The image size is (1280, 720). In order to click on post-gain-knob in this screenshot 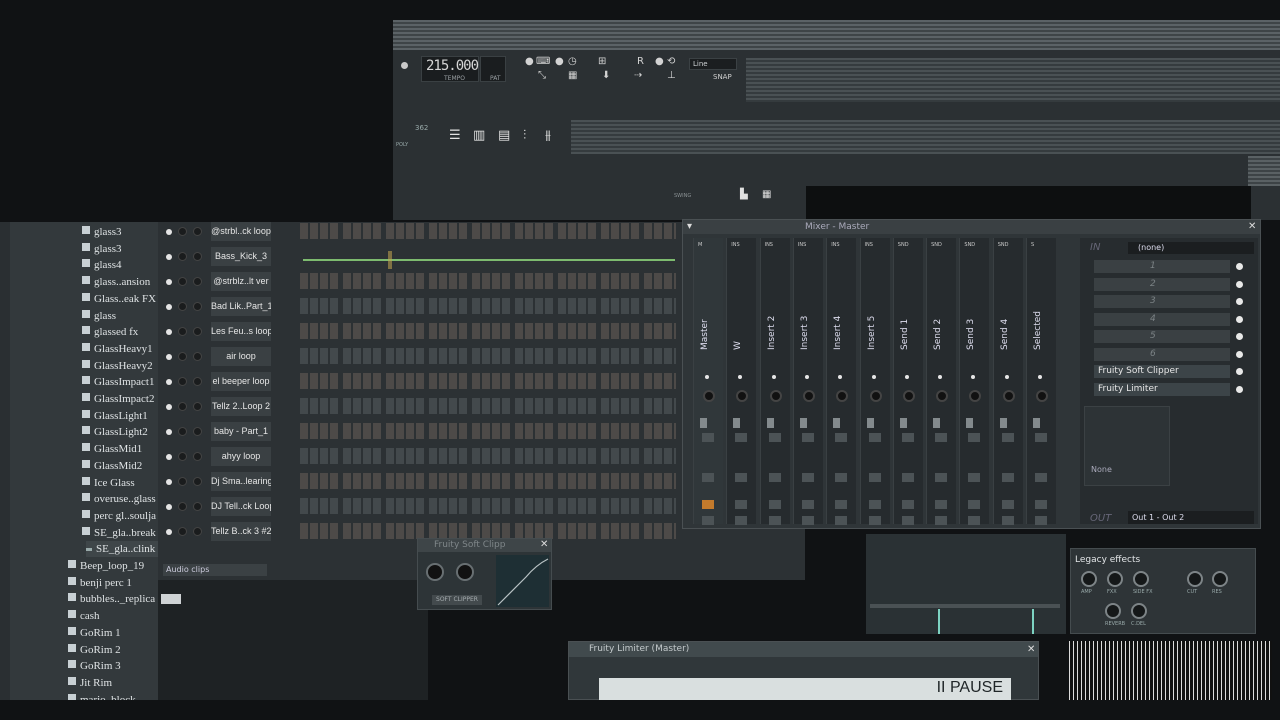, I will do `click(465, 572)`.